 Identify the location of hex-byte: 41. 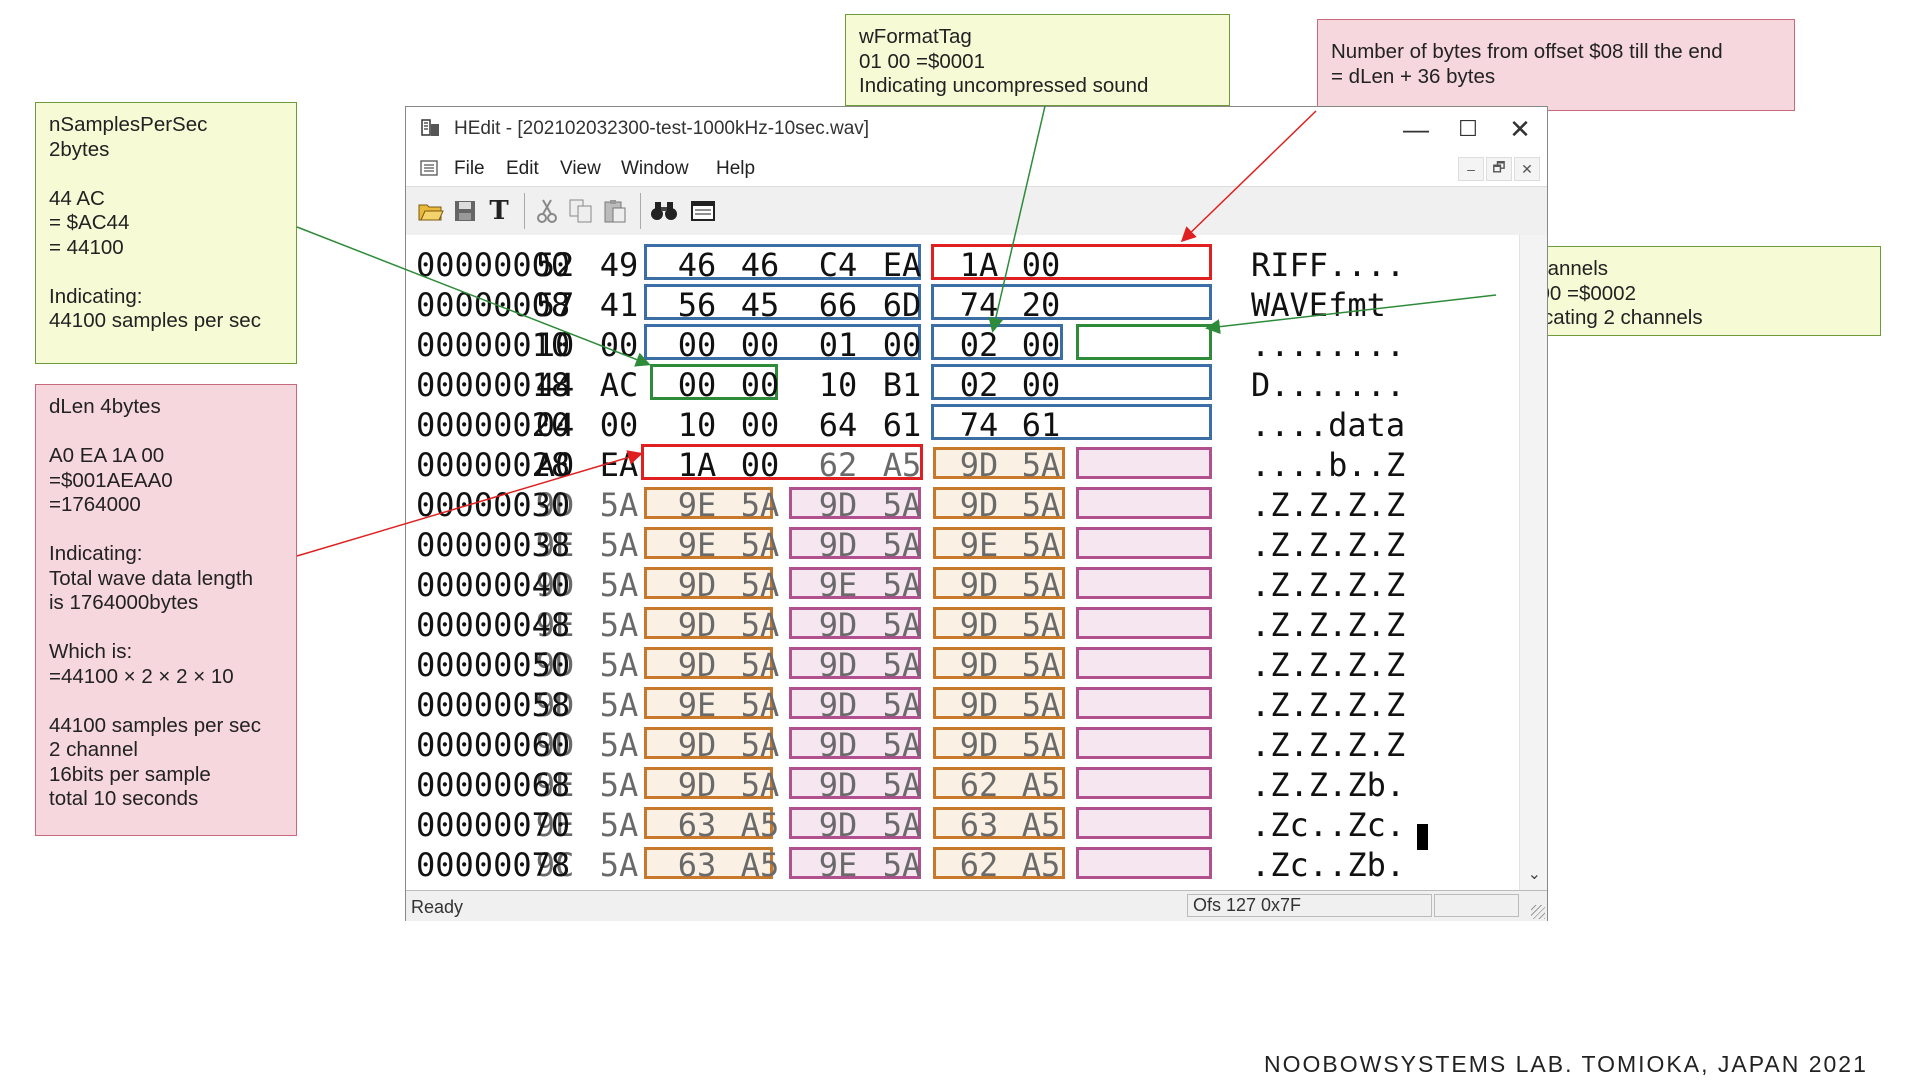
(619, 305).